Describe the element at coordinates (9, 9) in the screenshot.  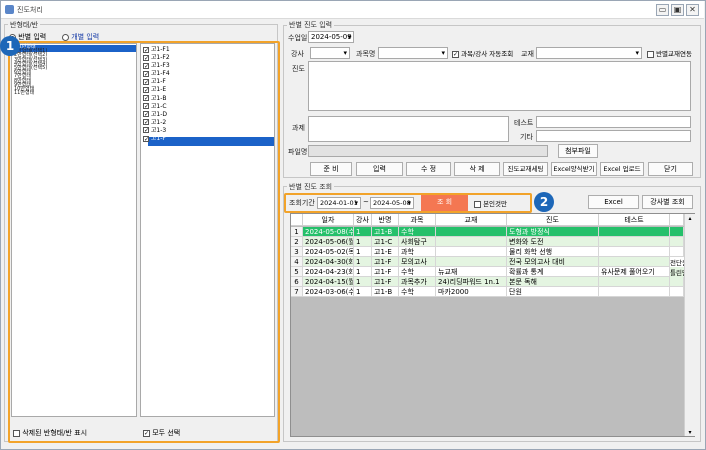
I see `app-icon` at that location.